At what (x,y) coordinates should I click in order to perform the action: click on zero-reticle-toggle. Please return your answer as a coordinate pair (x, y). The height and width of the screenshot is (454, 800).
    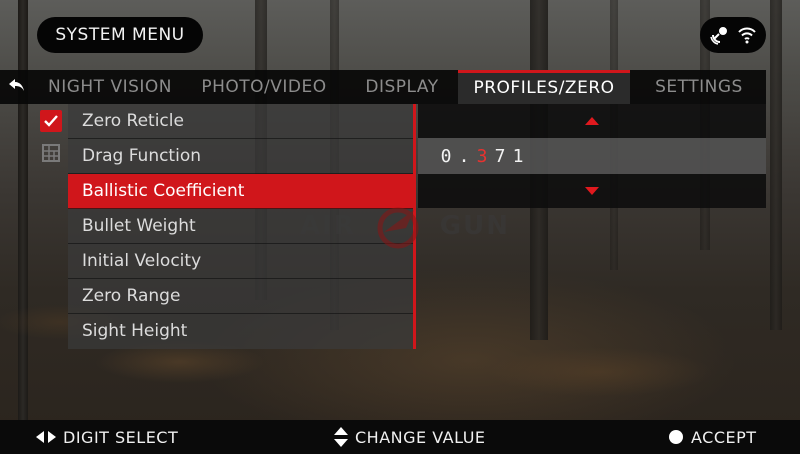
    Looking at the image, I should click on (51, 121).